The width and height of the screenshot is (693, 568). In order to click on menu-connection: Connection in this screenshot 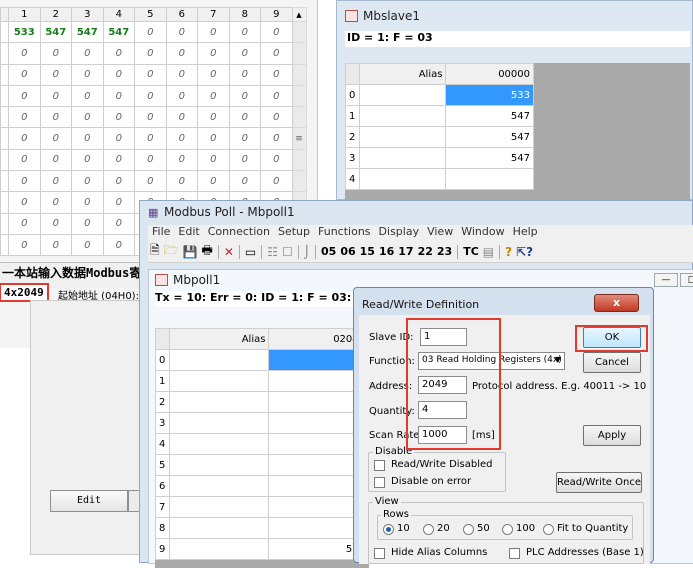, I will do `click(239, 231)`.